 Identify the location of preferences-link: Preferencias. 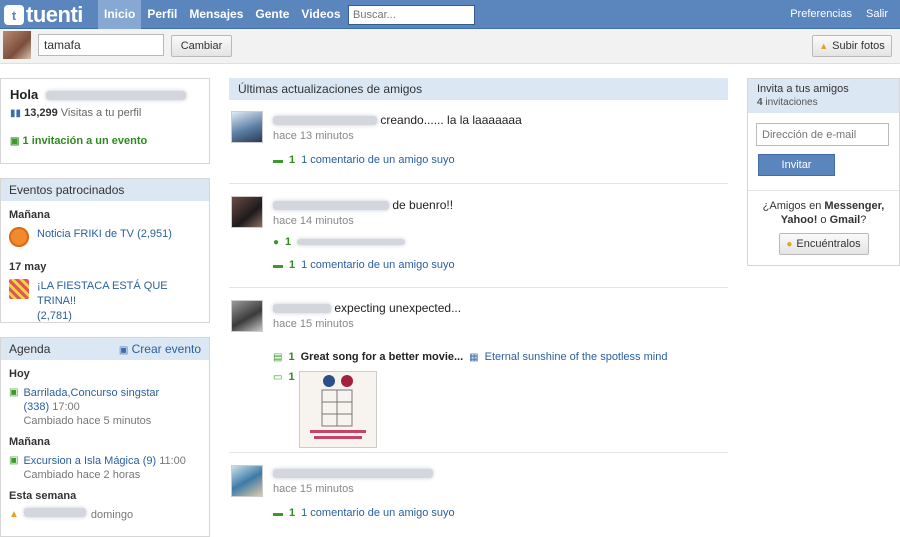
(821, 14).